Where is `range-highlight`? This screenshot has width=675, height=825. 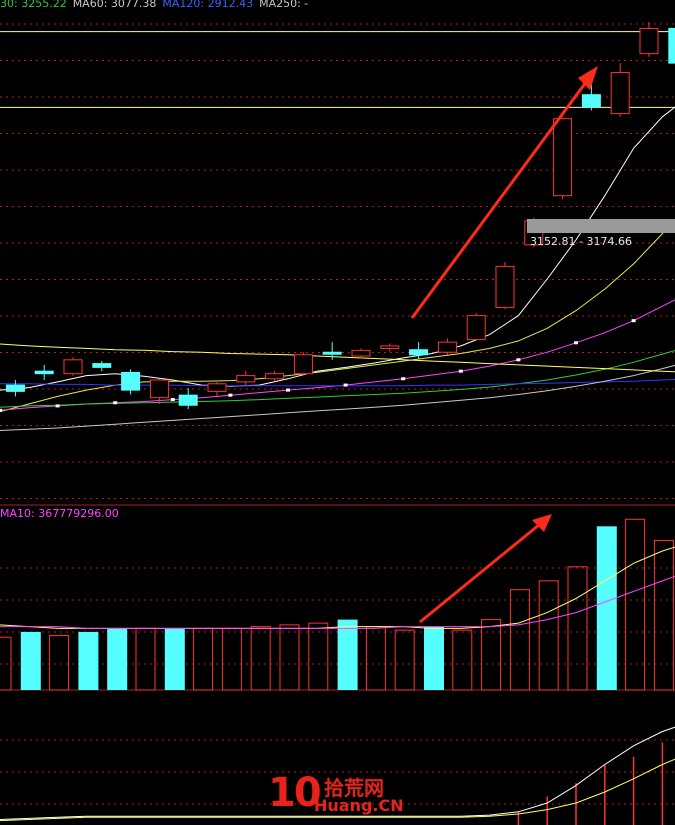 range-highlight is located at coordinates (601, 226).